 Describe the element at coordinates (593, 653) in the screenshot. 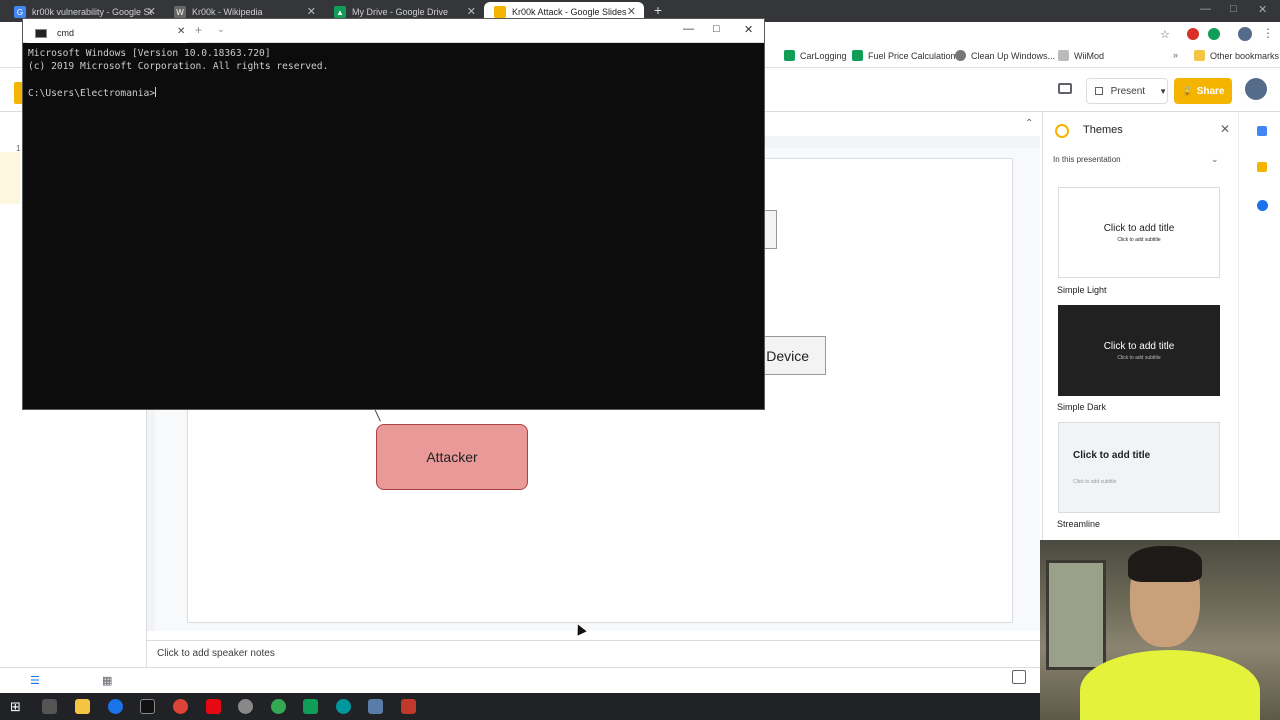

I see `speaker-notes: Click to add speaker notes` at that location.